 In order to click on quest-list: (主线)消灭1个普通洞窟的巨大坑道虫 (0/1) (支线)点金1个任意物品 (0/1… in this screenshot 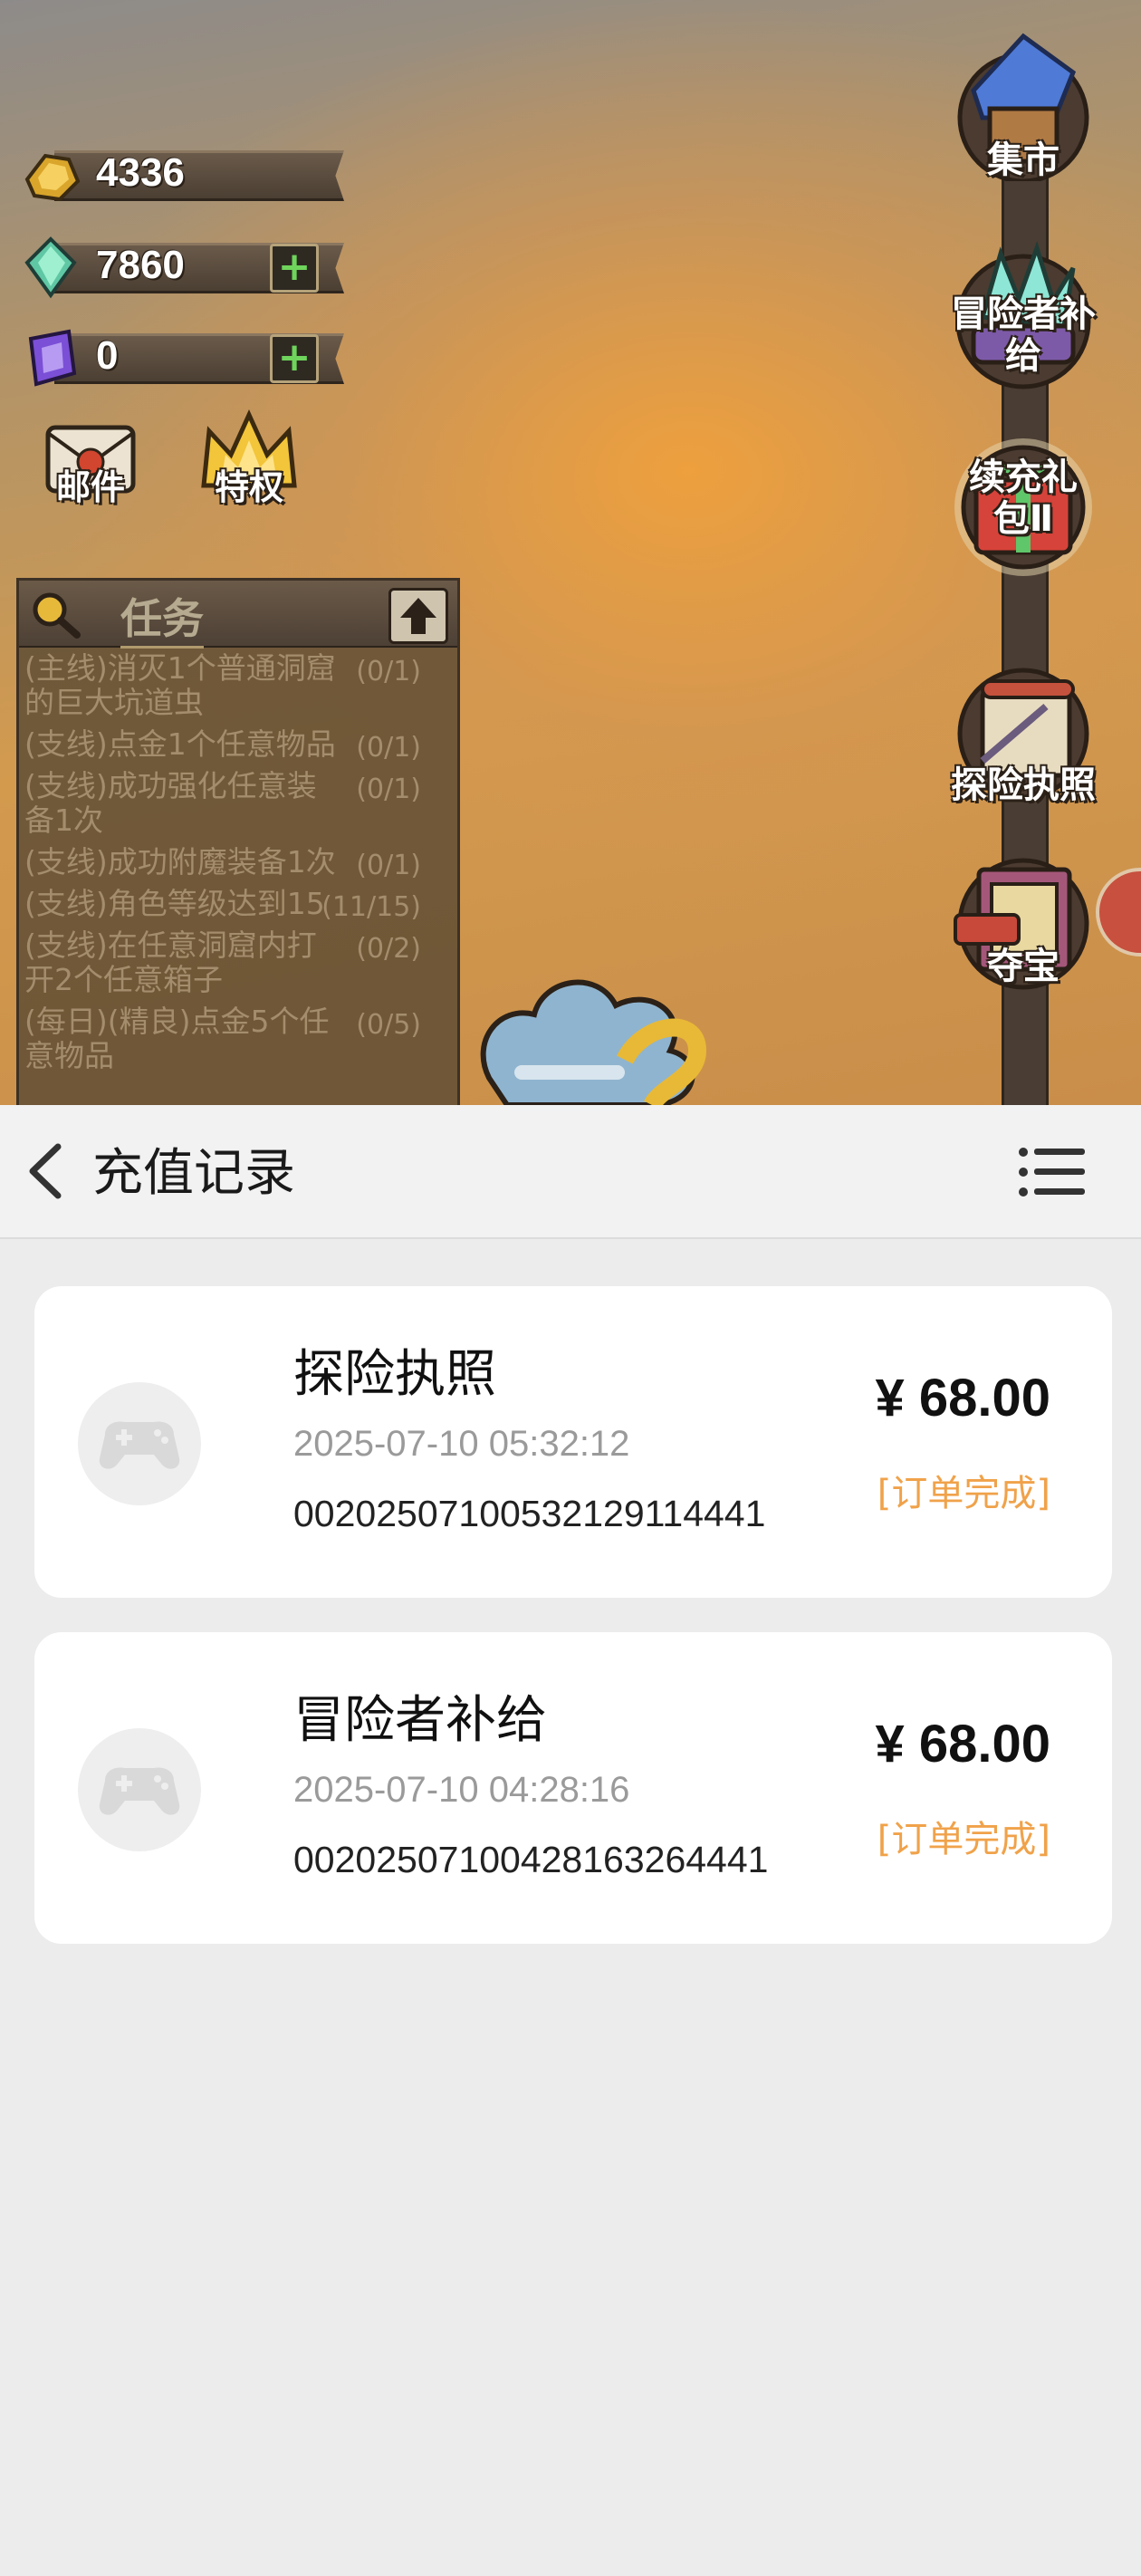, I will do `click(238, 862)`.